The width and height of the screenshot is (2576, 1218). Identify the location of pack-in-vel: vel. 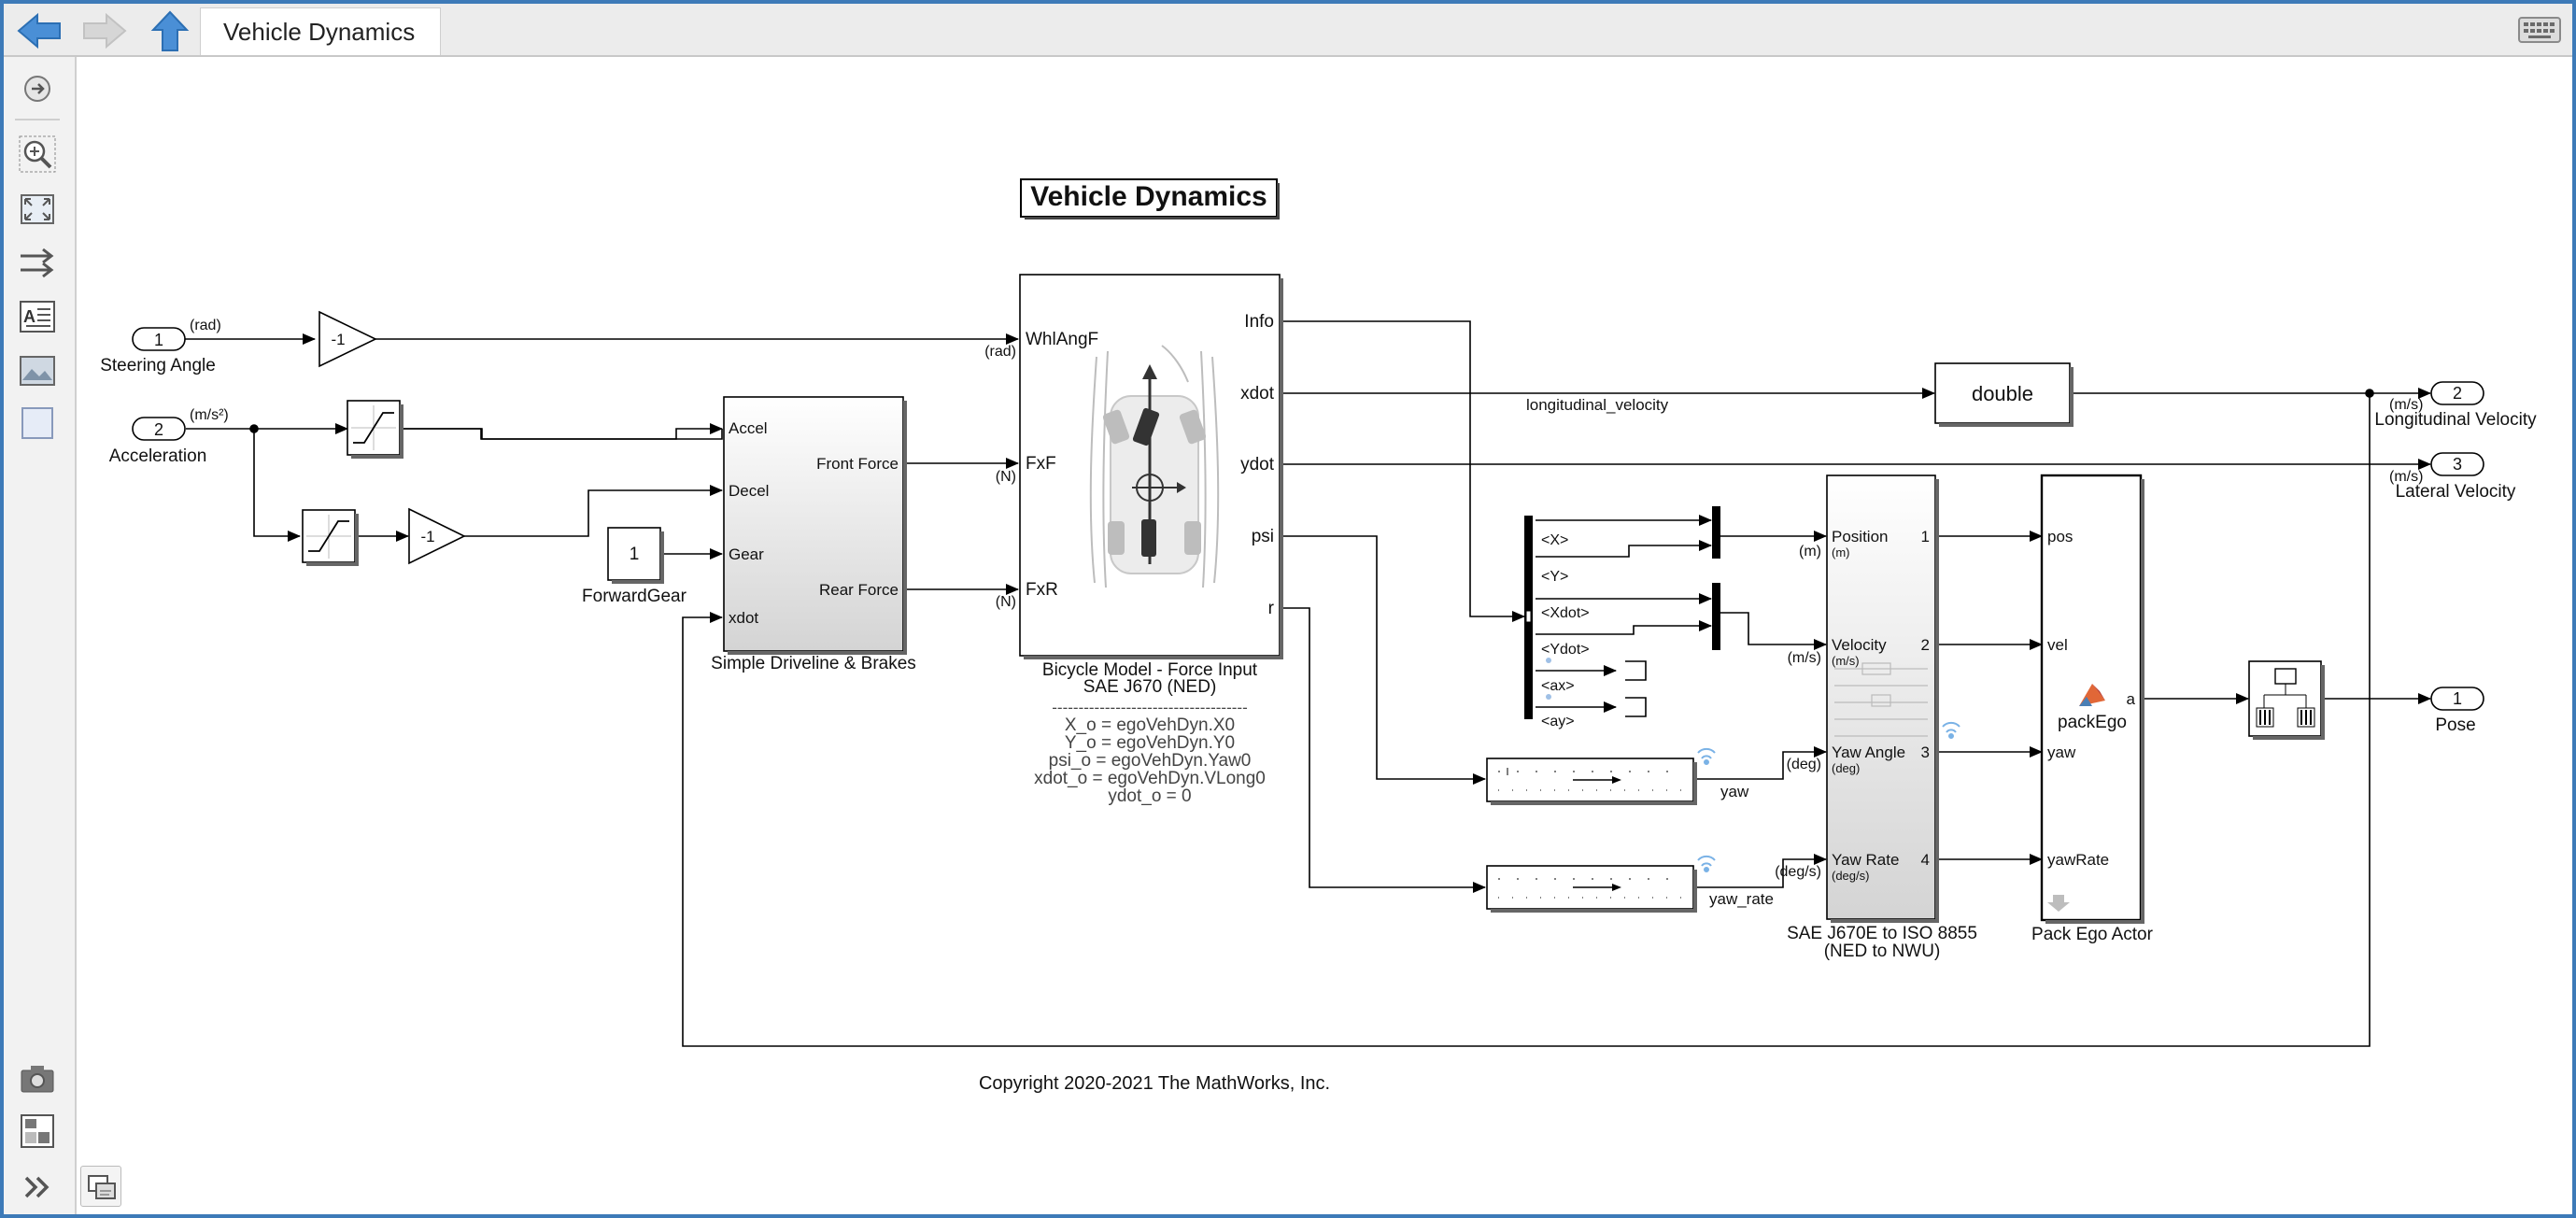
(2057, 645).